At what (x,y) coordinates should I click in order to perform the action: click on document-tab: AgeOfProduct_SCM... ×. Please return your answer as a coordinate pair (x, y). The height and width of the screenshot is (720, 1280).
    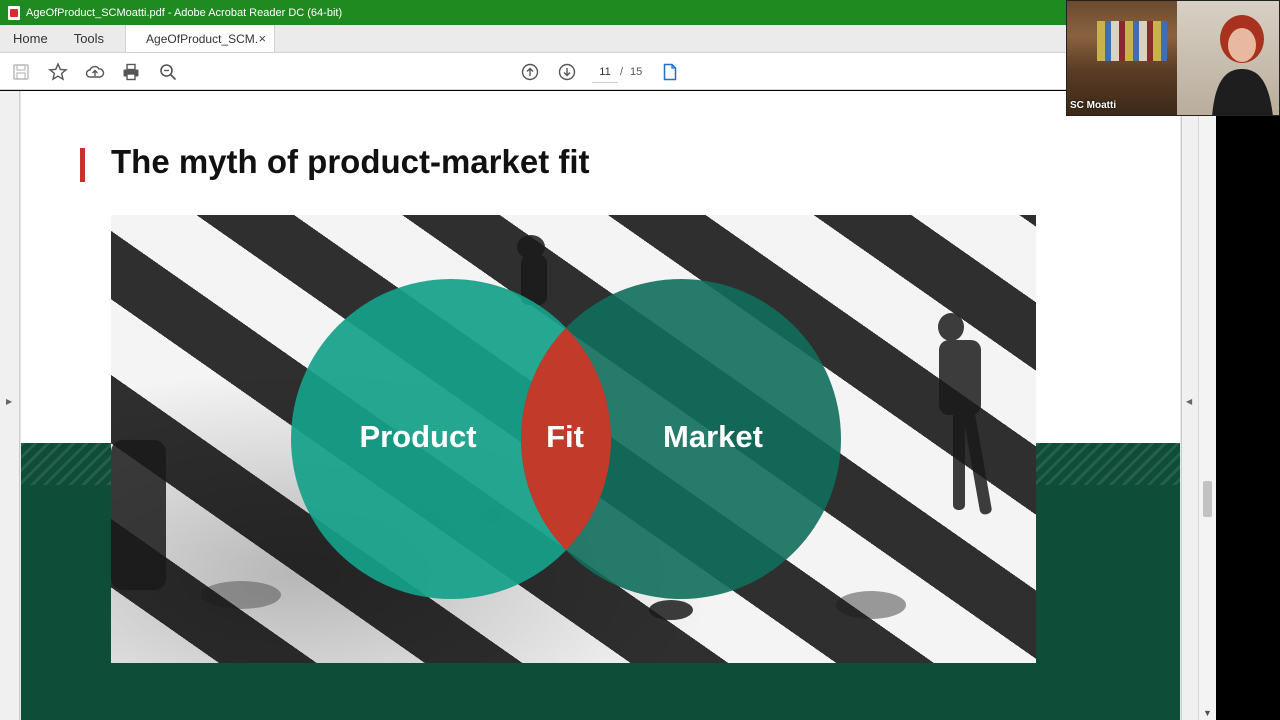
    Looking at the image, I should click on (200, 38).